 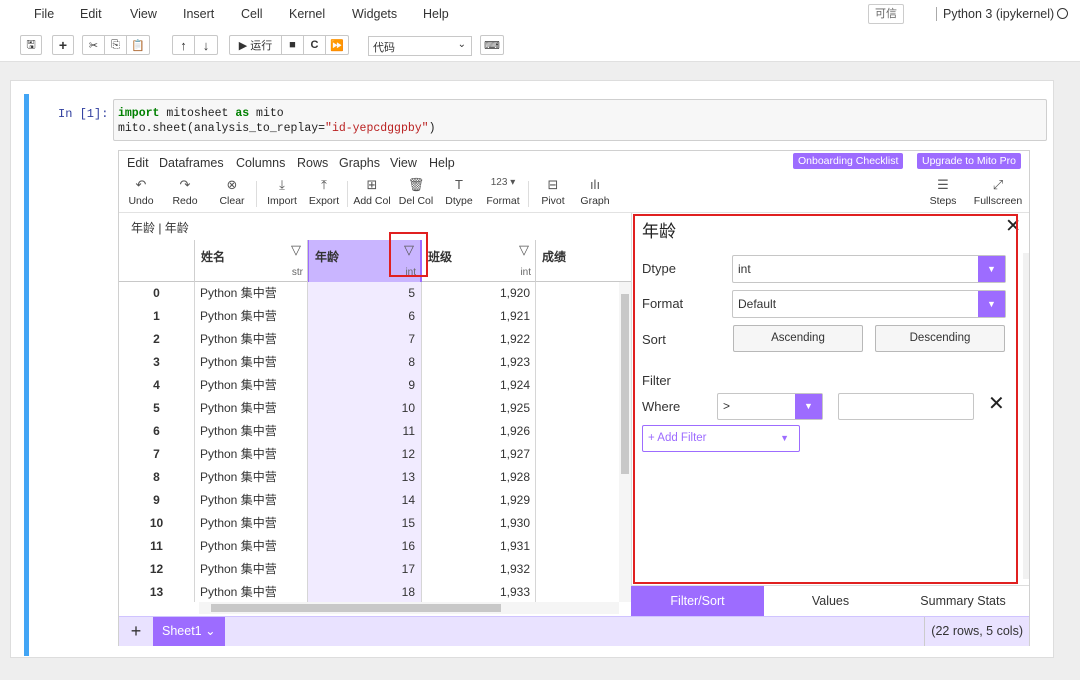 I want to click on restart-icon: C, so click(x=315, y=45).